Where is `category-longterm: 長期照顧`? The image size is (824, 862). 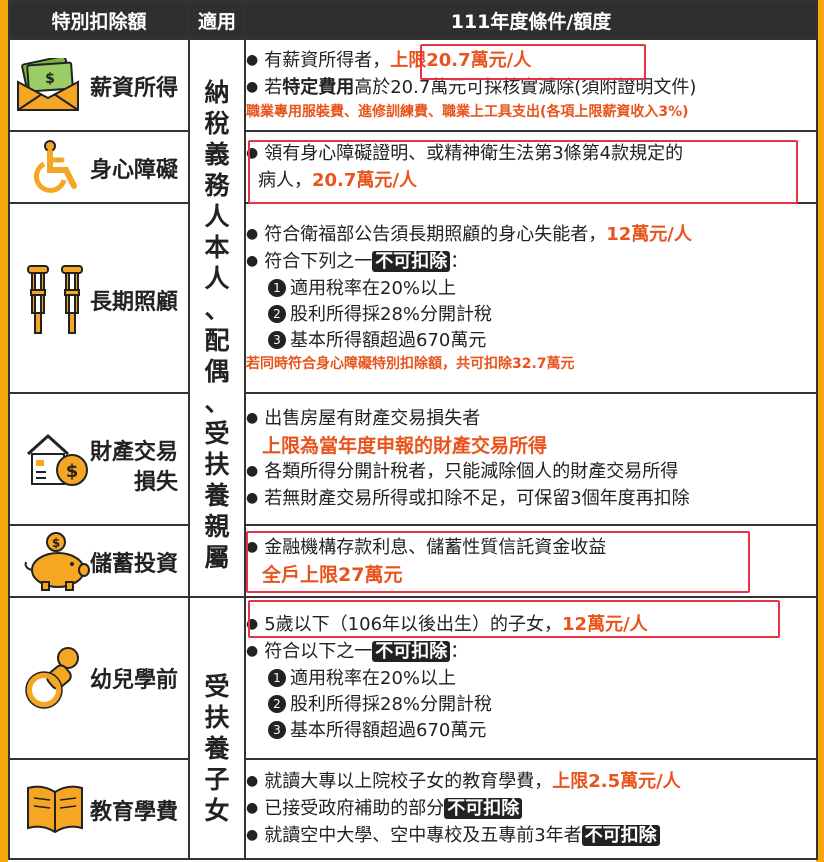 category-longterm: 長期照顧 is located at coordinates (99, 298).